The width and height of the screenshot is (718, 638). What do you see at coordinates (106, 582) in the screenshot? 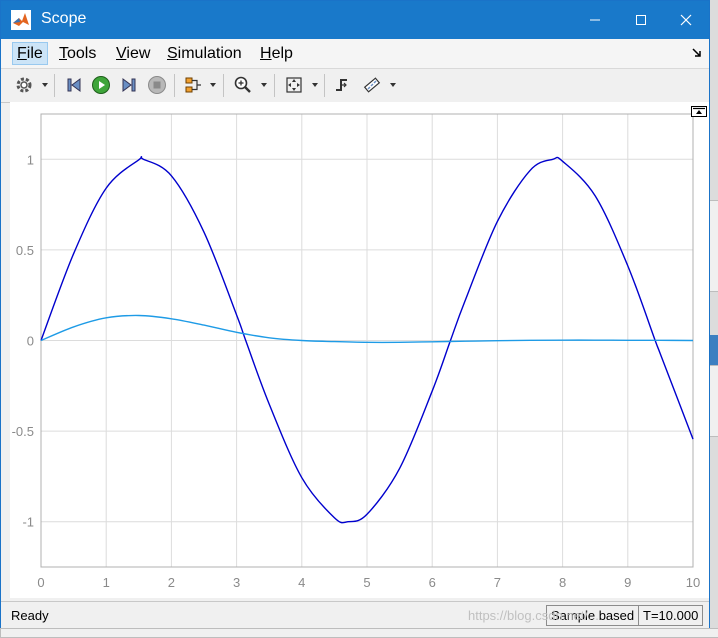
I see `x-tick-label: 1` at bounding box center [106, 582].